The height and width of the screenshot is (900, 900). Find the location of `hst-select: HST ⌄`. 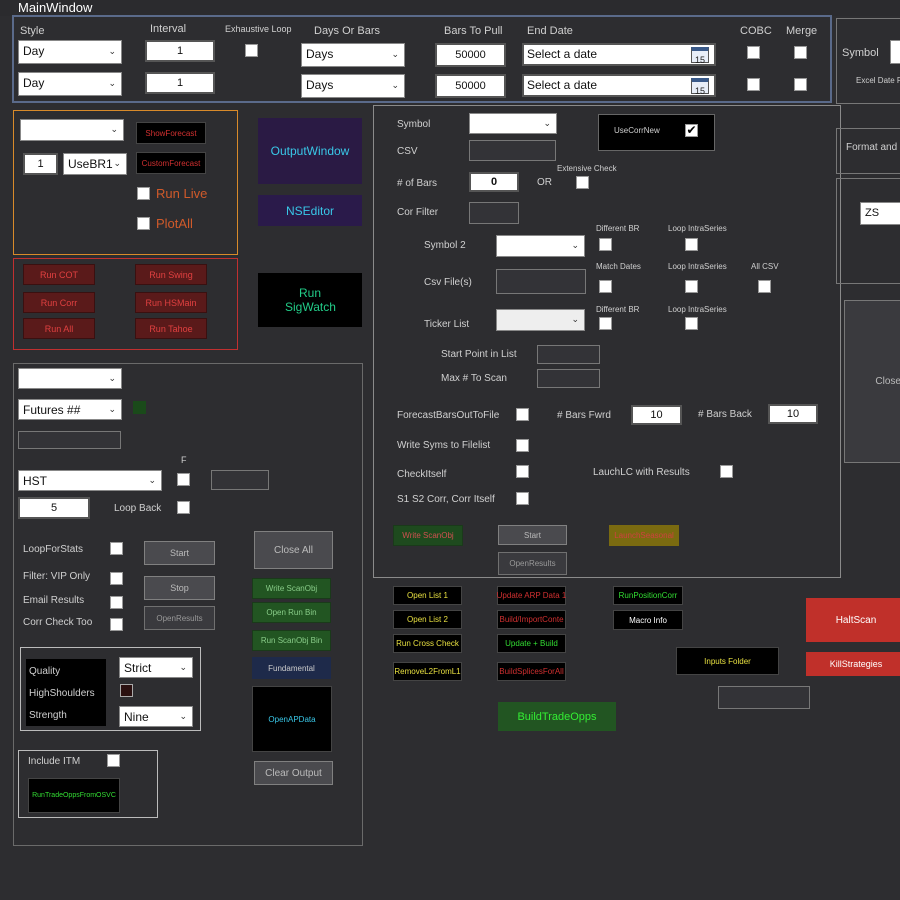

hst-select: HST ⌄ is located at coordinates (90, 480).